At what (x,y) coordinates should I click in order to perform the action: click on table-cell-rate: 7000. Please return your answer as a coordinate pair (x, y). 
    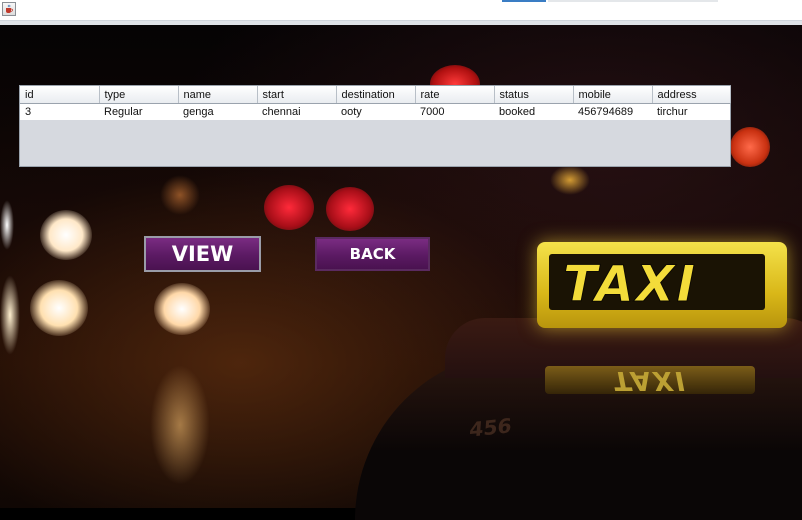
    Looking at the image, I should click on (454, 111).